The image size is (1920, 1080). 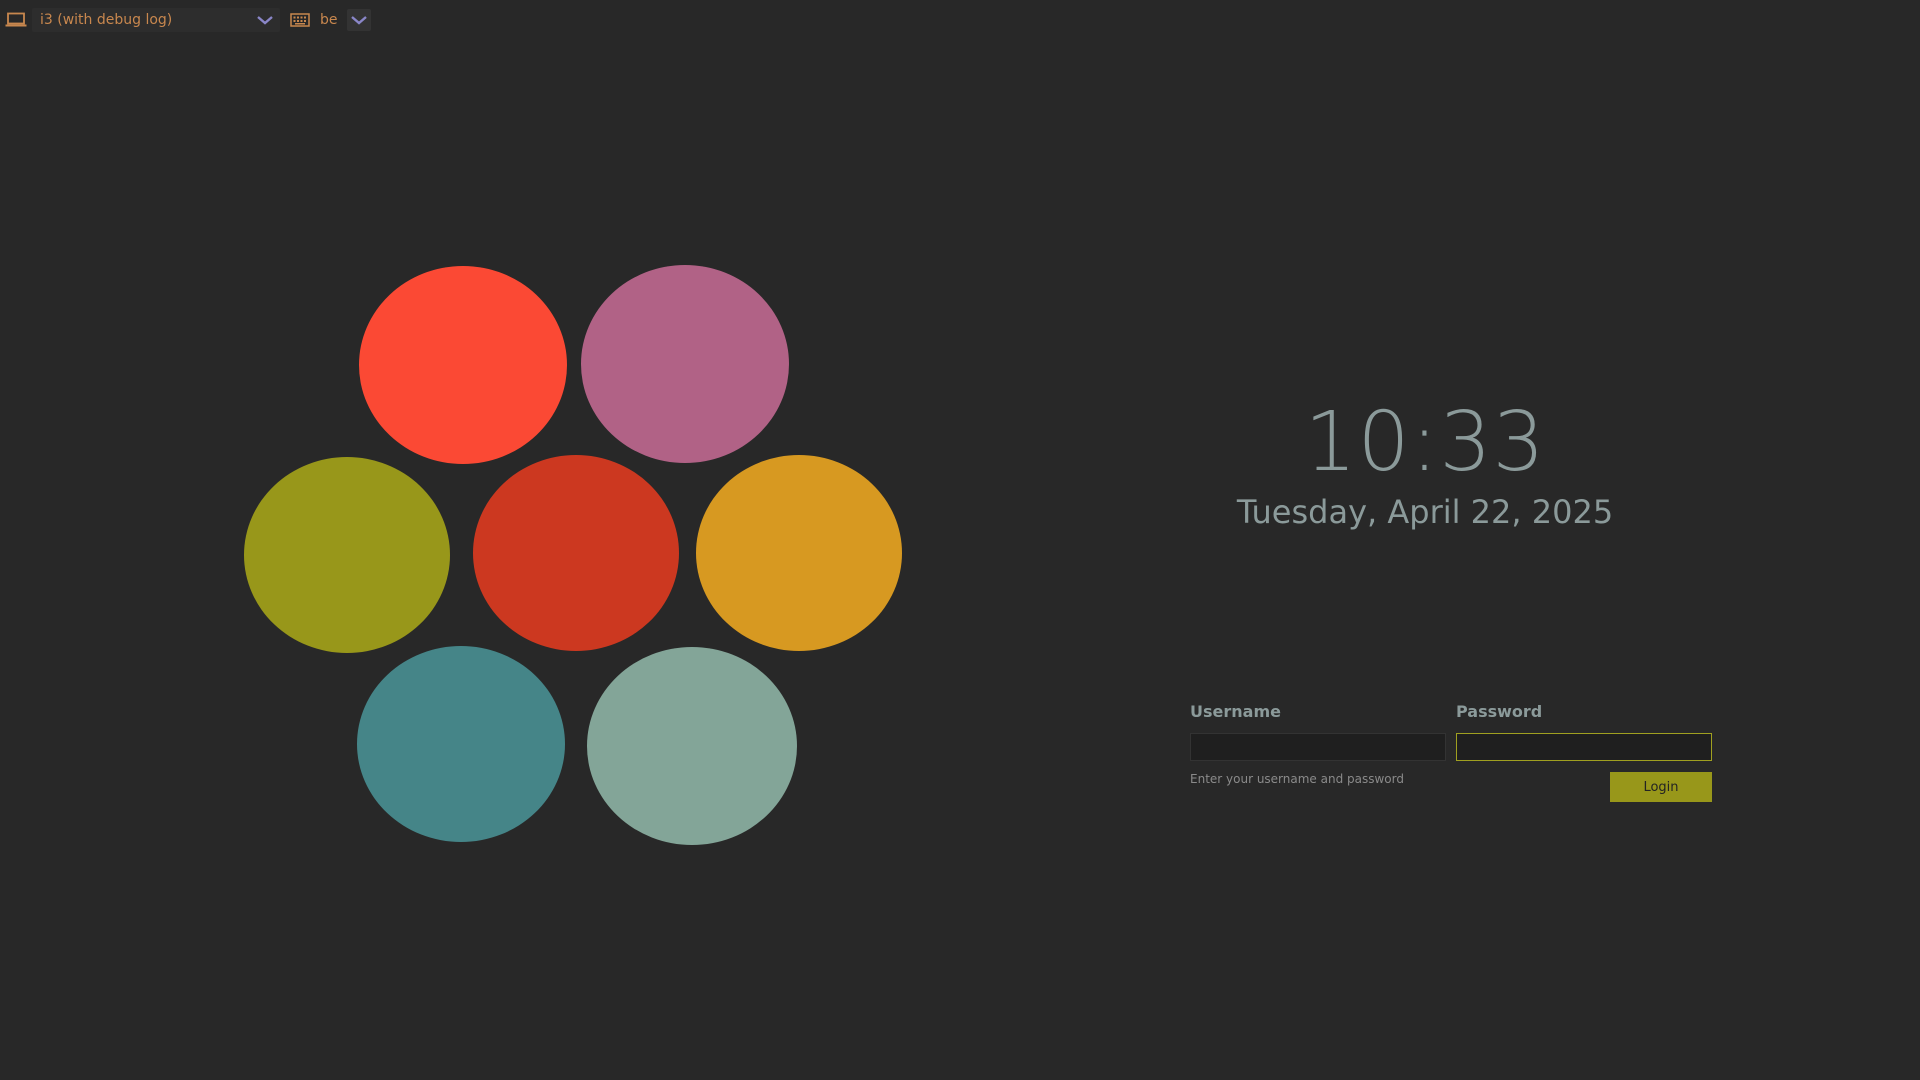 I want to click on logo-circle-purple, so click(x=685, y=364).